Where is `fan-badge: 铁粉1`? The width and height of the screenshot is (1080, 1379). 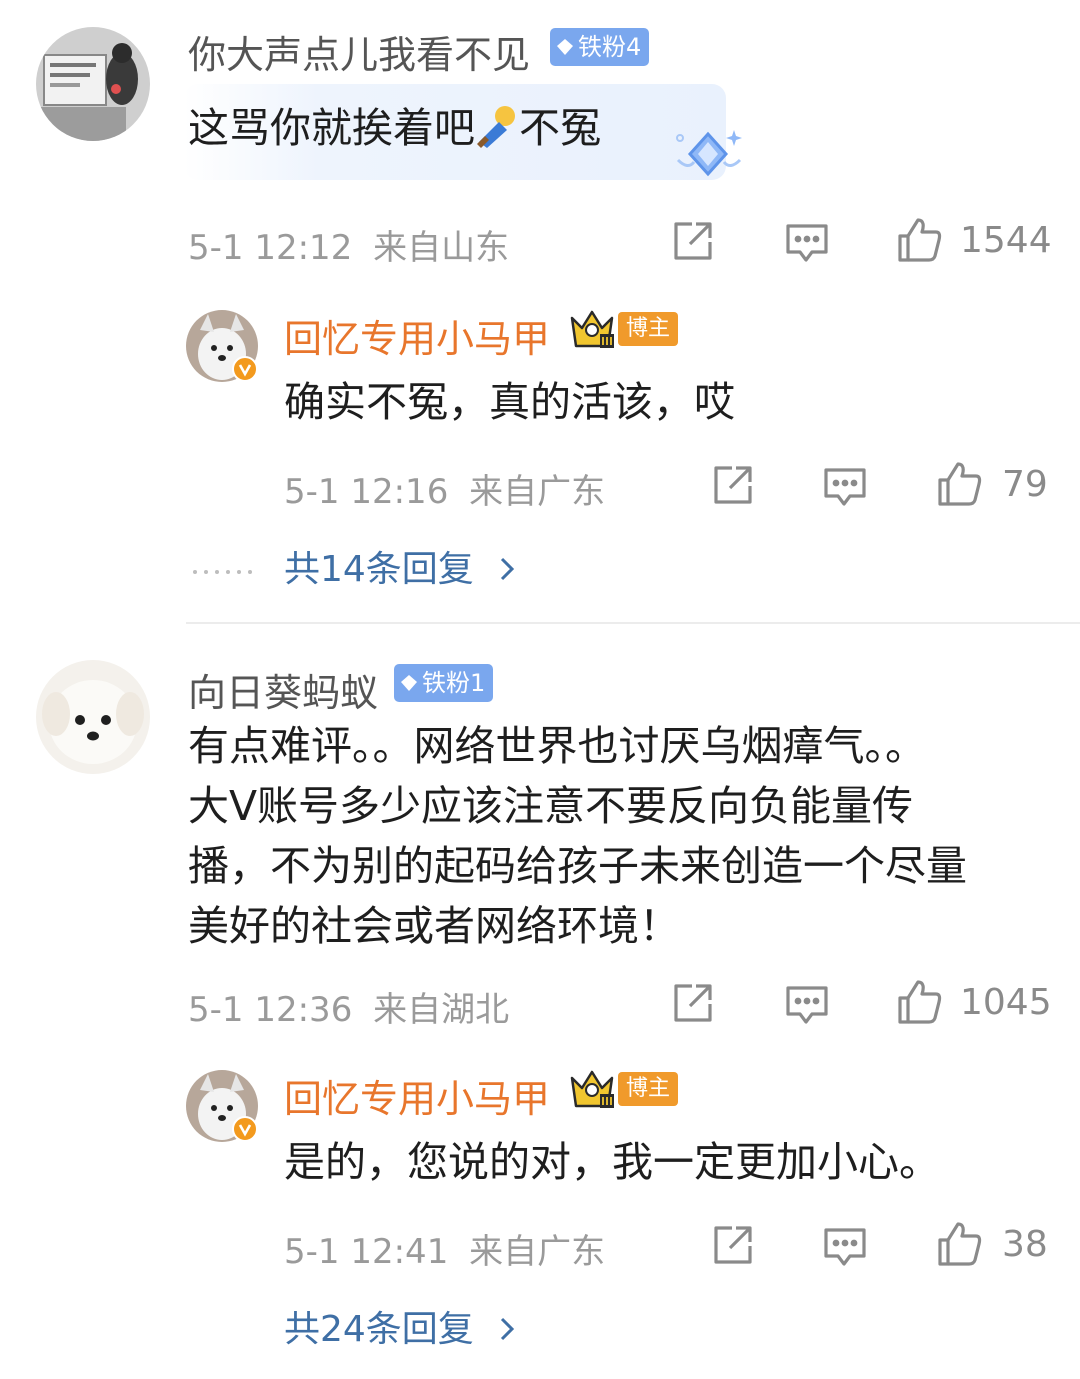
fan-badge: 铁粉1 is located at coordinates (444, 683).